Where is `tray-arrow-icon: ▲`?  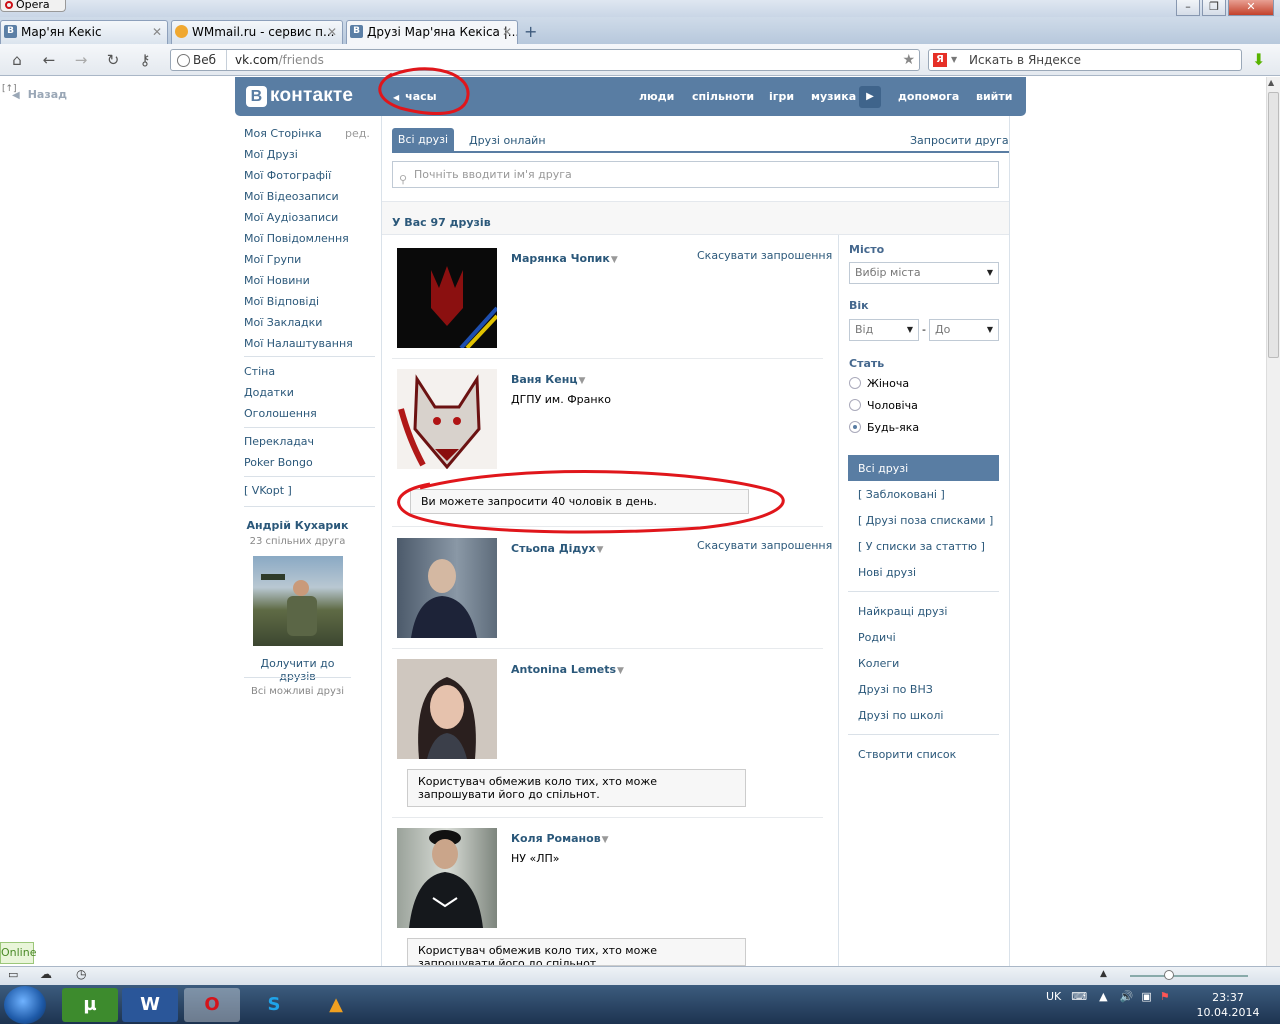 tray-arrow-icon: ▲ is located at coordinates (1103, 996).